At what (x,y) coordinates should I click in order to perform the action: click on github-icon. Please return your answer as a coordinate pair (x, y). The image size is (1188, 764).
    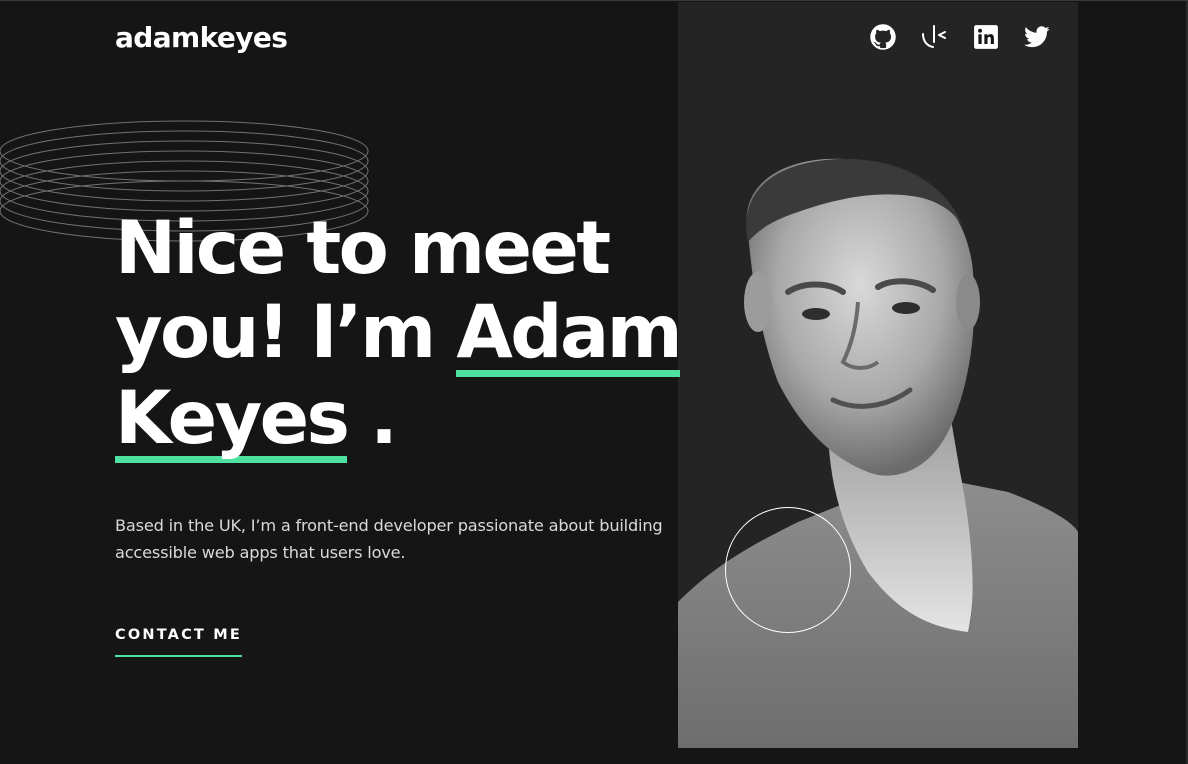
    Looking at the image, I should click on (883, 37).